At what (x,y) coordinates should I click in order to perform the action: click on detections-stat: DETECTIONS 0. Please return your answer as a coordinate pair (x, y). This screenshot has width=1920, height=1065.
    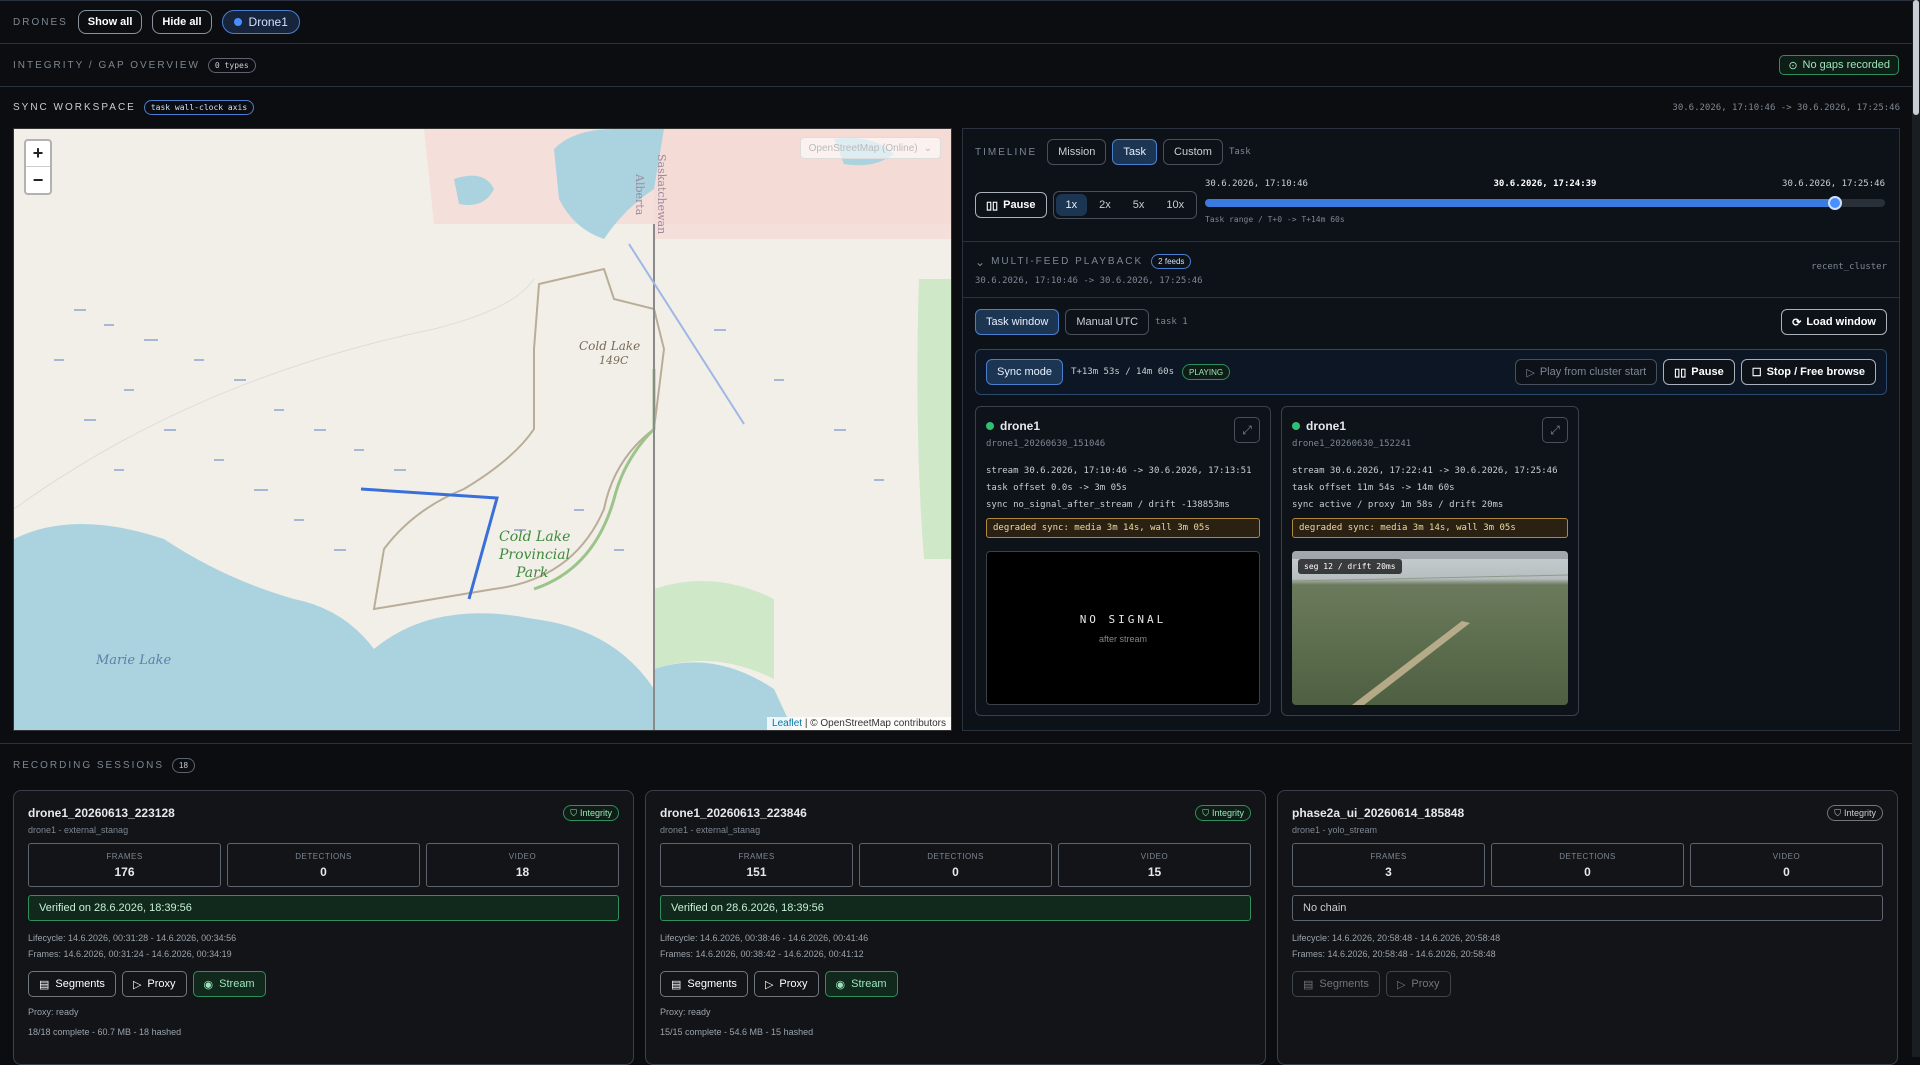
    Looking at the image, I should click on (1587, 865).